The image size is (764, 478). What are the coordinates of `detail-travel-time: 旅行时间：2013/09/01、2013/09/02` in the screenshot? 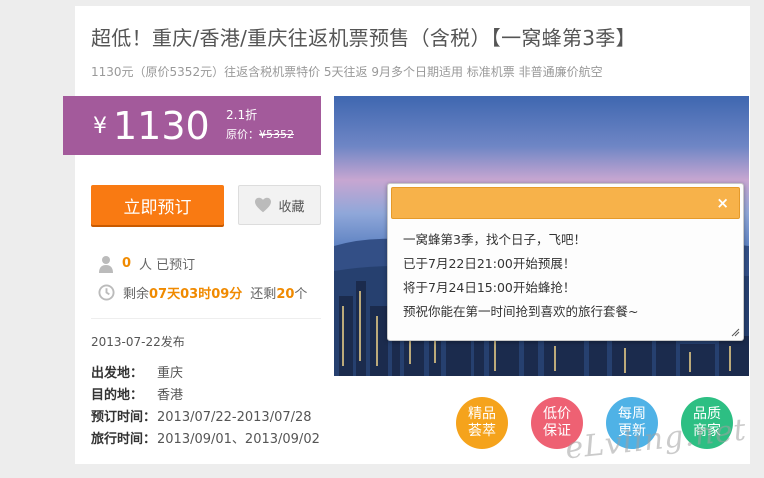 It's located at (205, 437).